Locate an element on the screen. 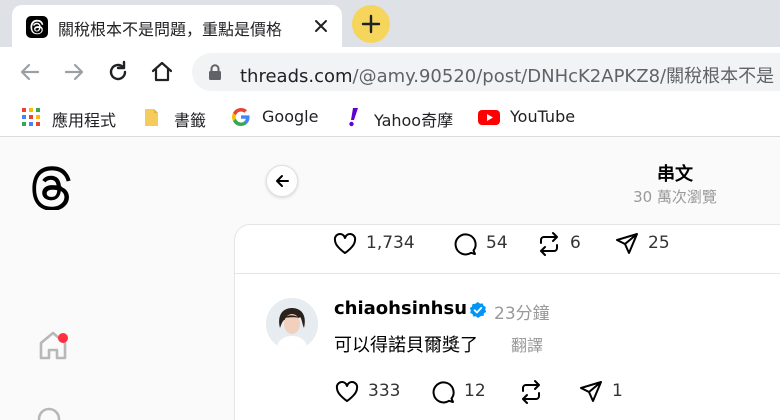  search-icon is located at coordinates (51, 412).